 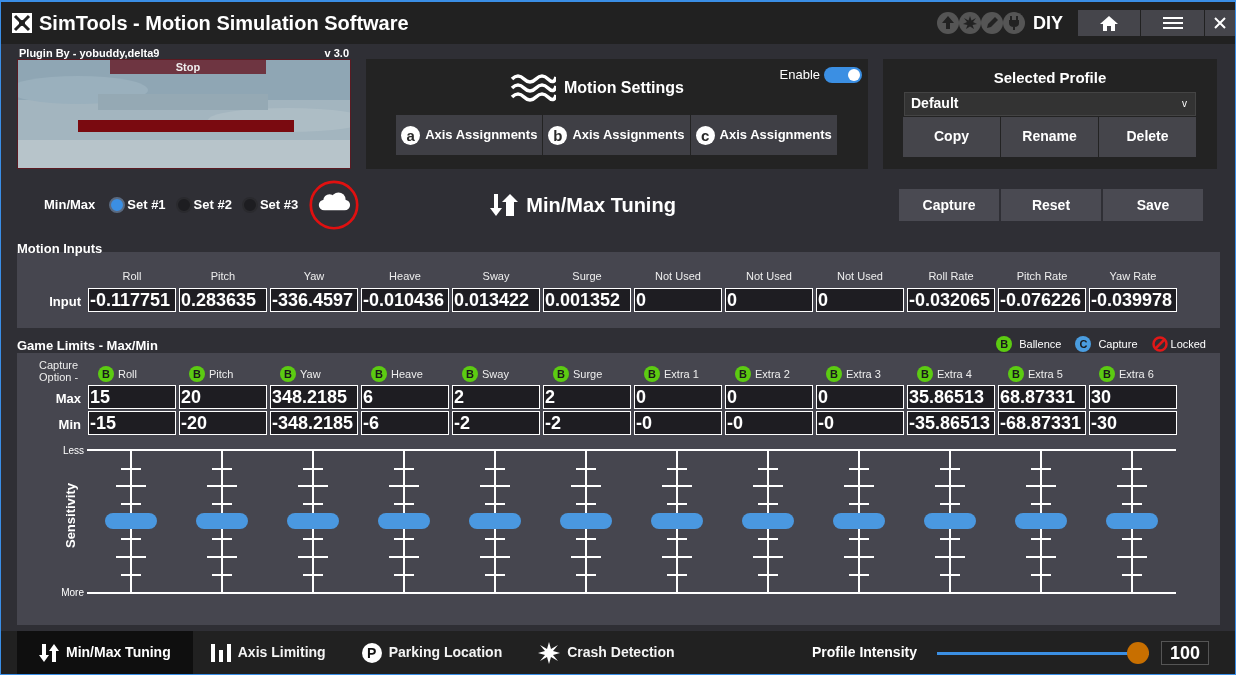 I want to click on min-field: -348.2185, so click(x=314, y=422).